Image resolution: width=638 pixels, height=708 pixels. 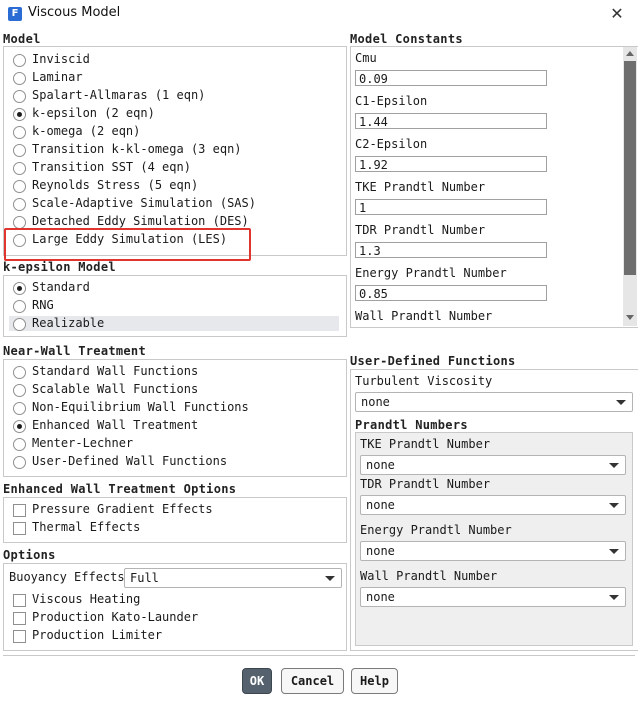 What do you see at coordinates (451, 78) in the screenshot?
I see `constant-value-field: 0.09` at bounding box center [451, 78].